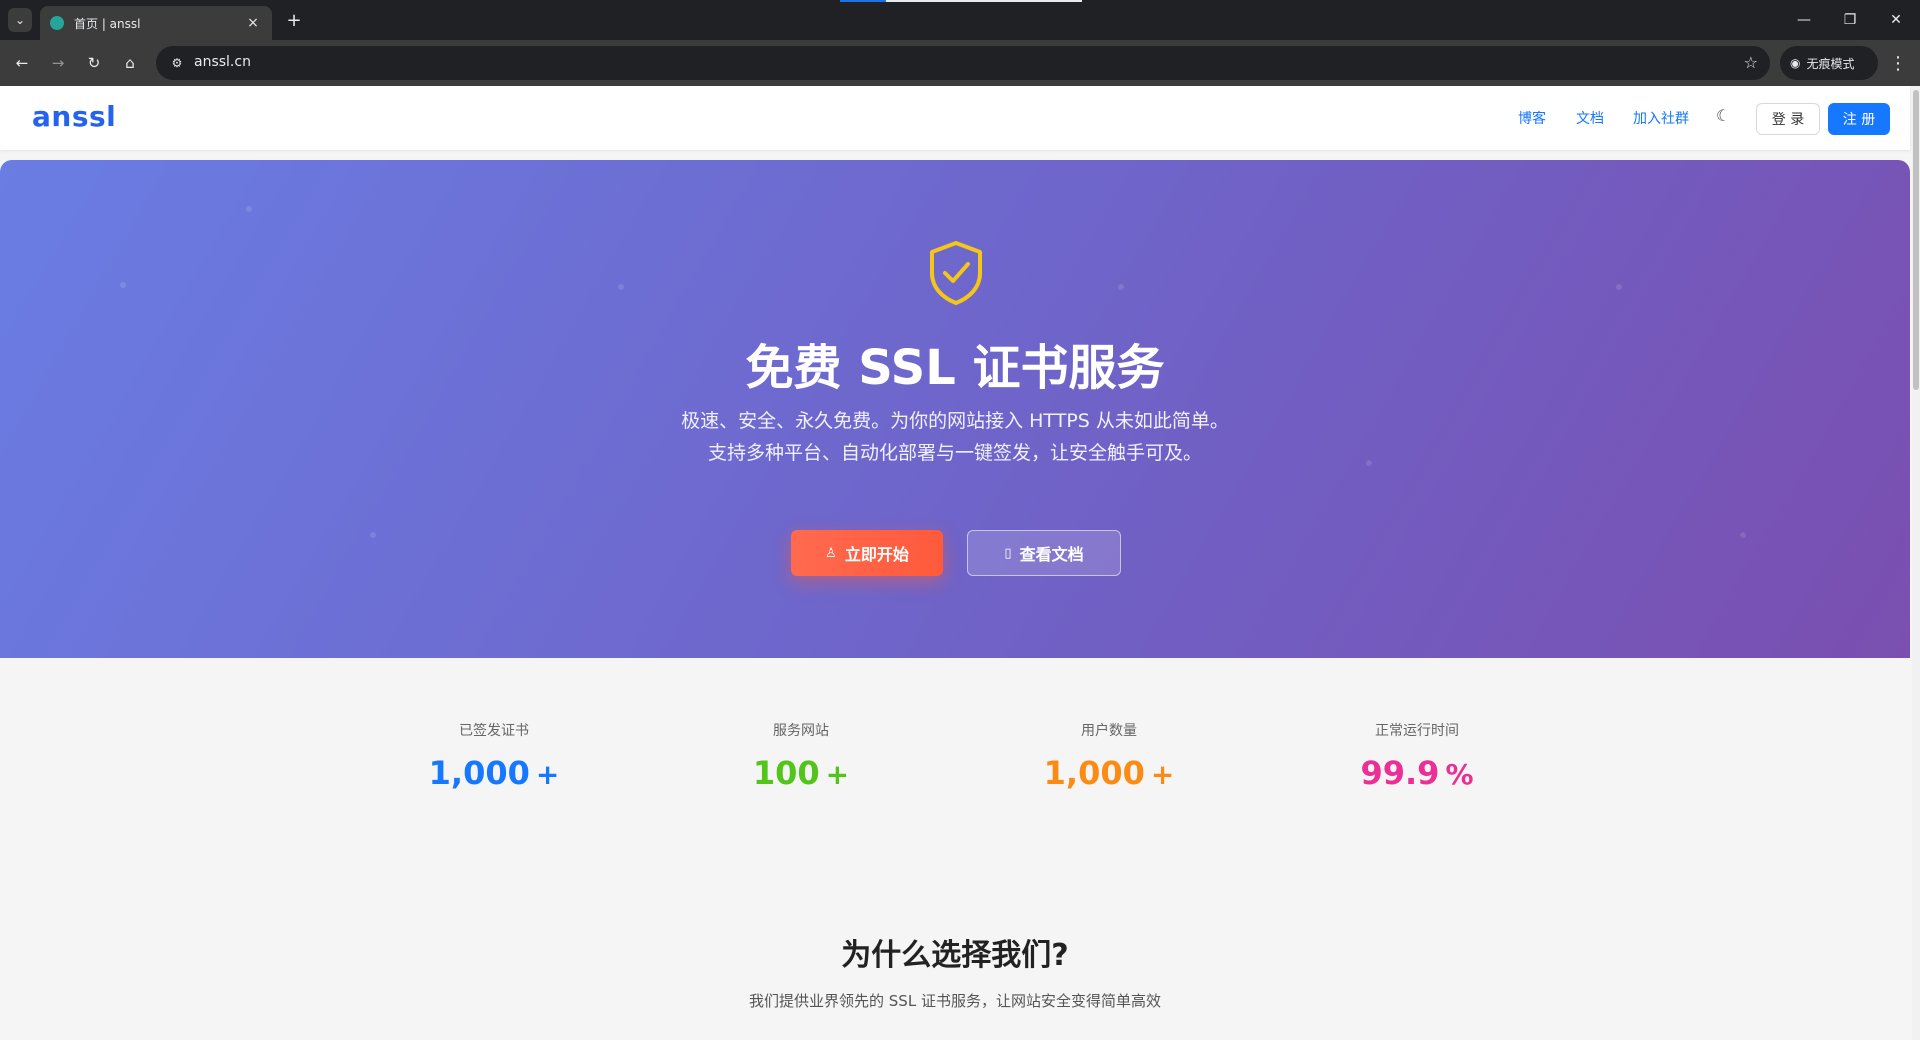 This screenshot has height=1040, width=1920. Describe the element at coordinates (956, 273) in the screenshot. I see `shield-check-icon` at that location.